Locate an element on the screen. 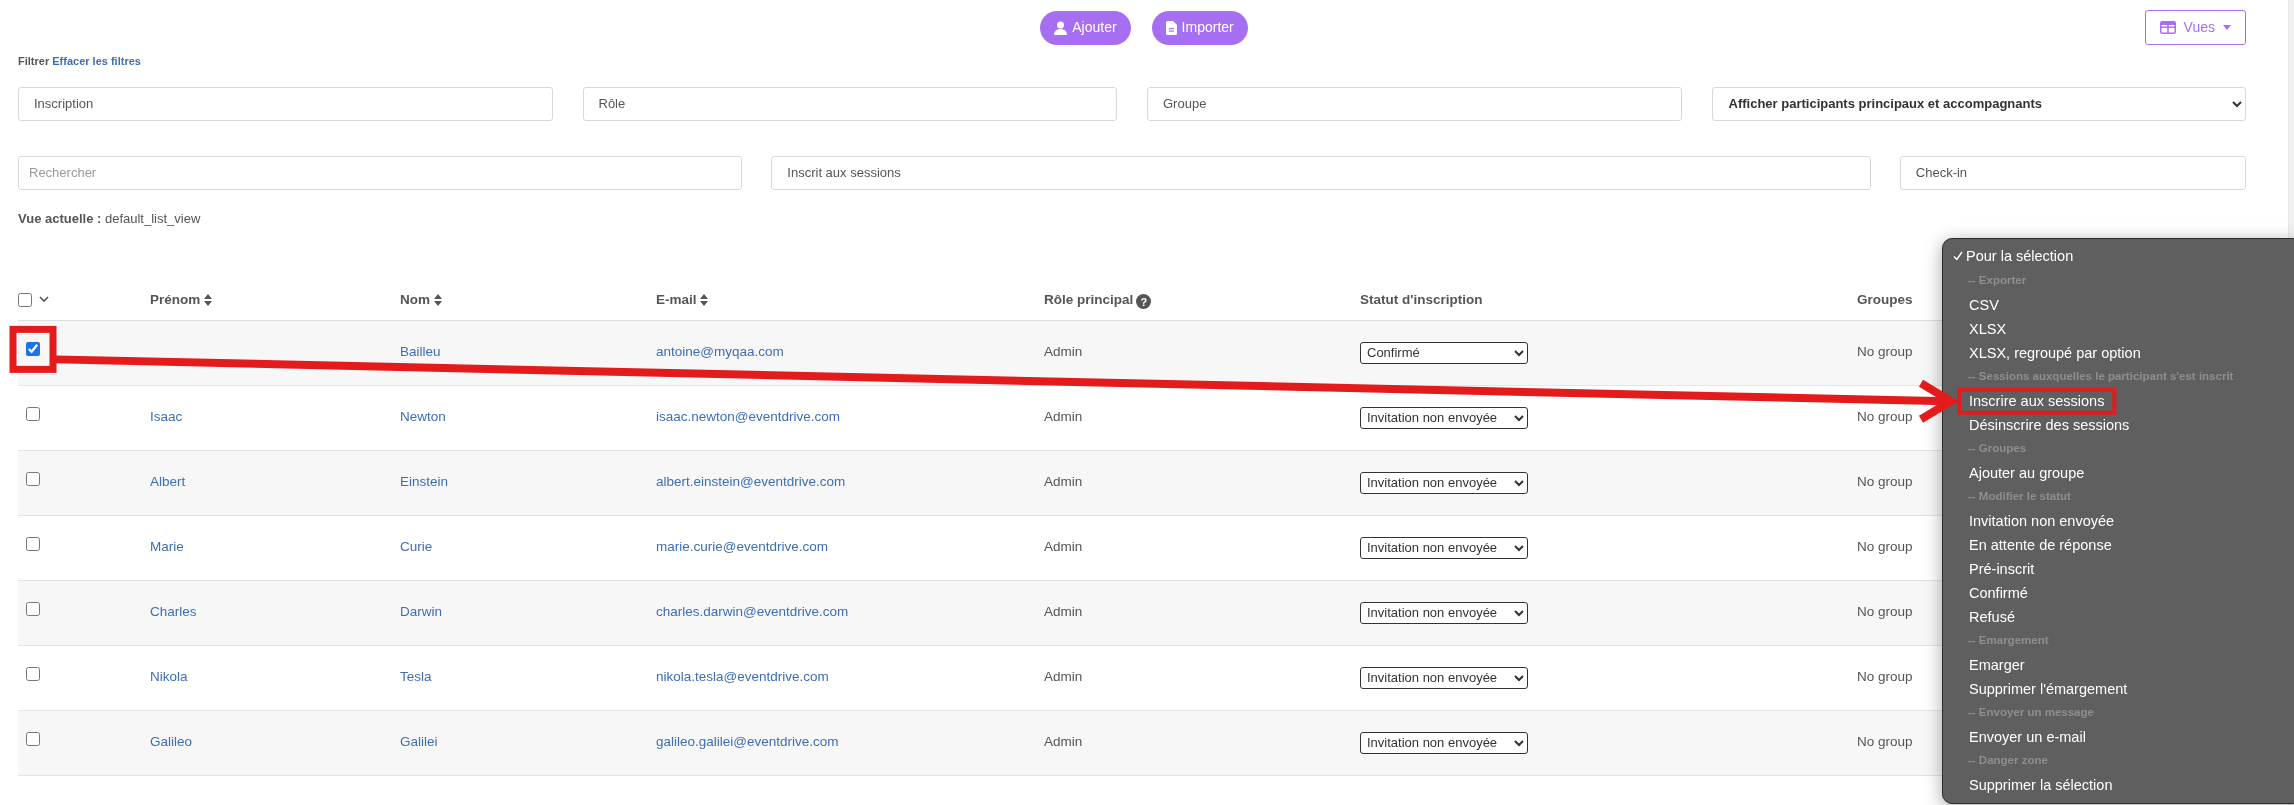  menu-item: XLSX is located at coordinates (1988, 329).